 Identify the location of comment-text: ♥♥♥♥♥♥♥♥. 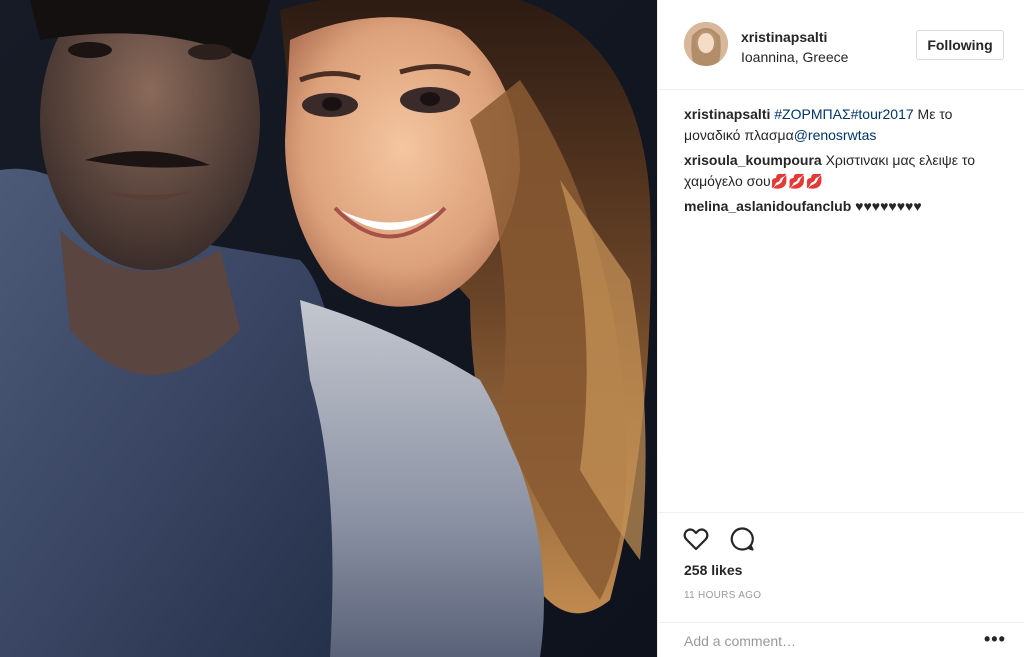
(888, 206).